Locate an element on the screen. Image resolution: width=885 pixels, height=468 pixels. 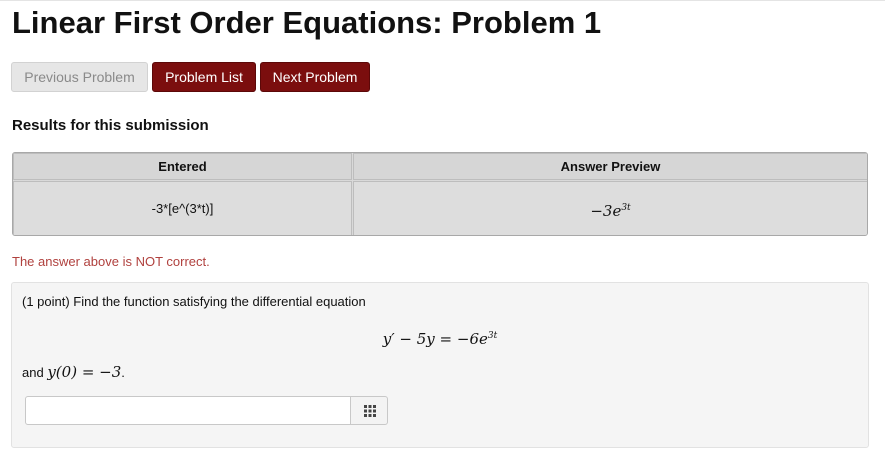
problem-list-button: Problem List is located at coordinates (204, 77).